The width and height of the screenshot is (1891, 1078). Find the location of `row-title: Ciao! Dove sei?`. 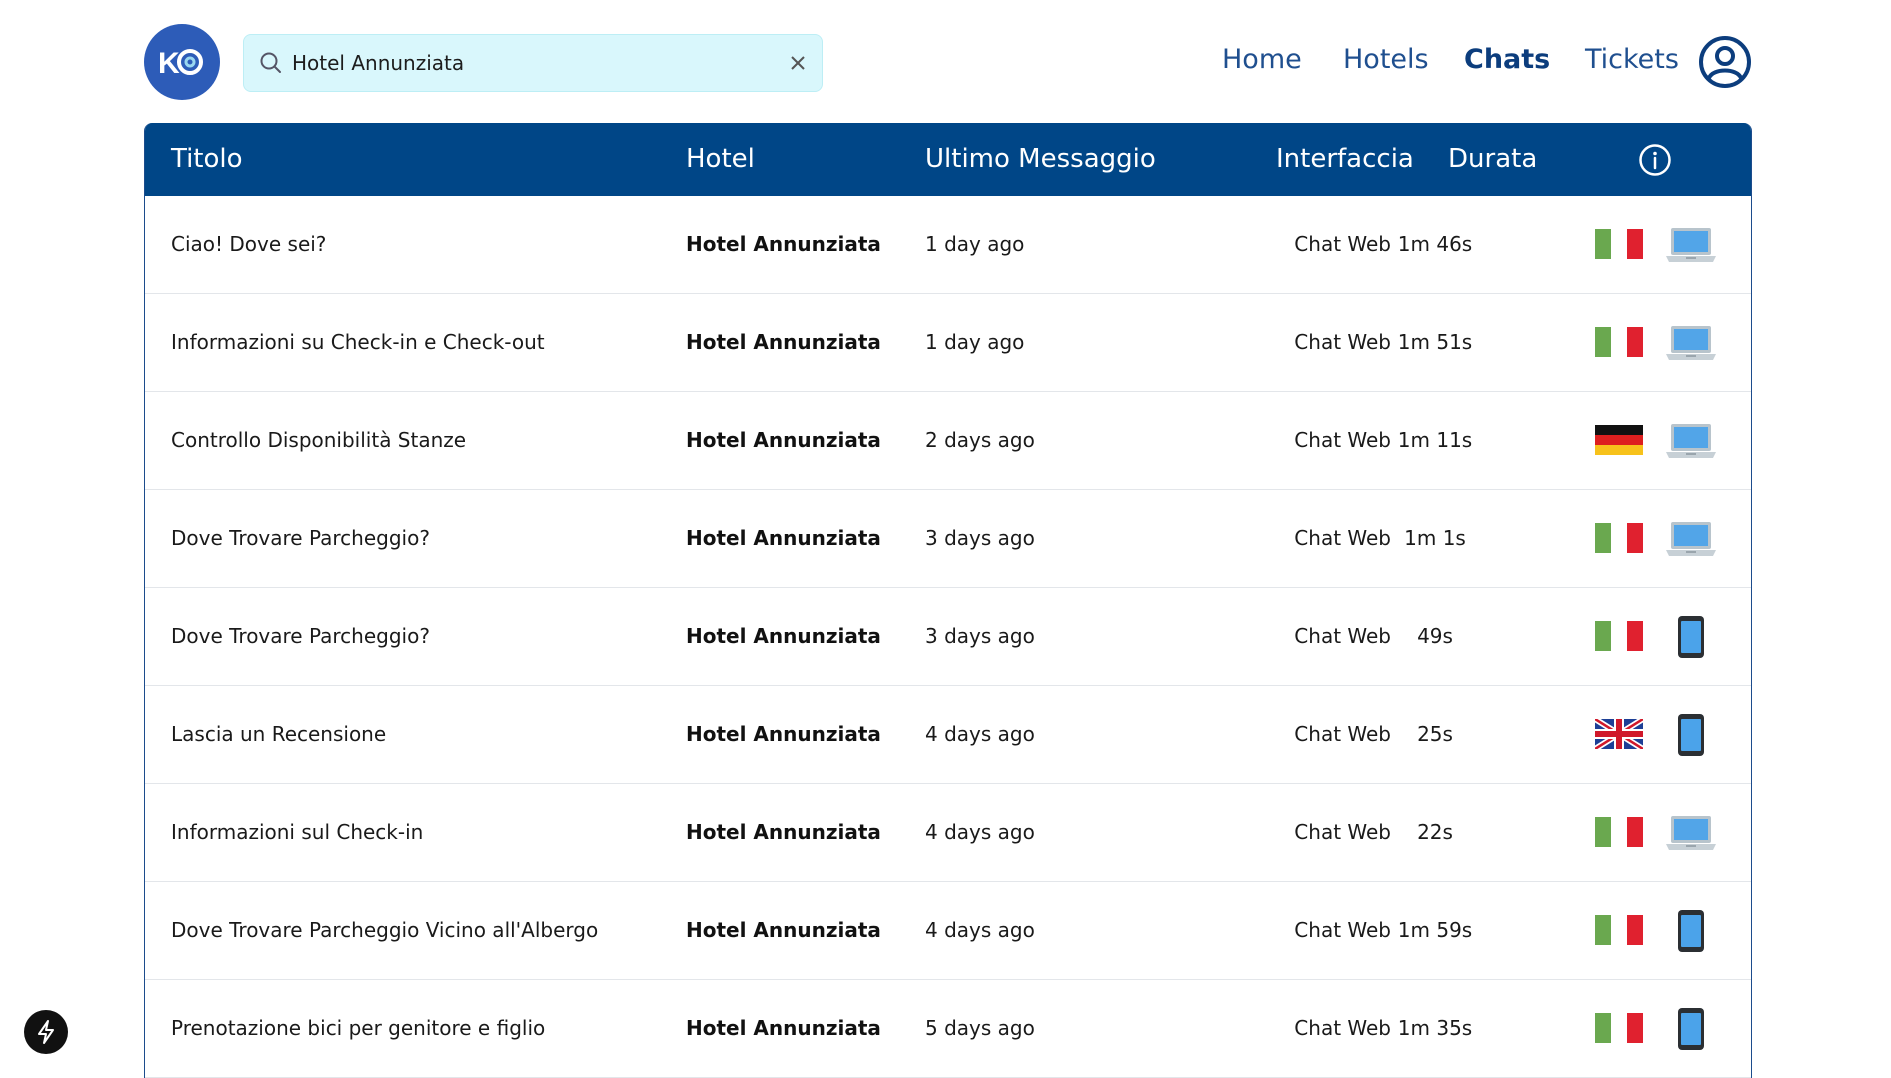

row-title: Ciao! Dove sei? is located at coordinates (249, 244).